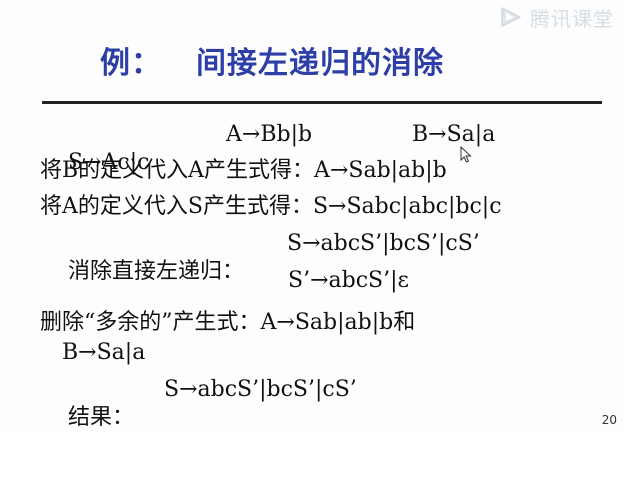 This screenshot has width=624, height=488. I want to click on watermark-text: 腾讯课堂, so click(572, 18).